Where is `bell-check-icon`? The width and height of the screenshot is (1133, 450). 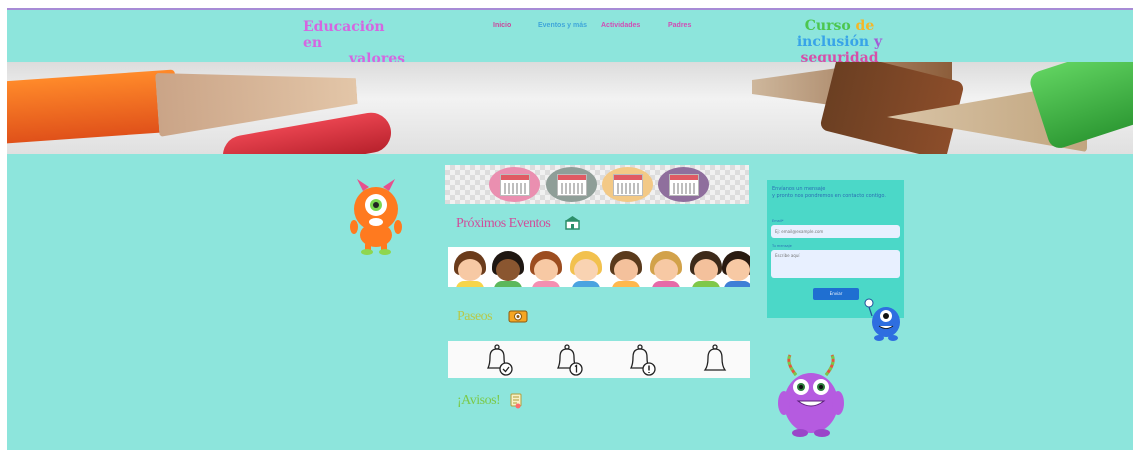
bell-check-icon is located at coordinates (499, 360).